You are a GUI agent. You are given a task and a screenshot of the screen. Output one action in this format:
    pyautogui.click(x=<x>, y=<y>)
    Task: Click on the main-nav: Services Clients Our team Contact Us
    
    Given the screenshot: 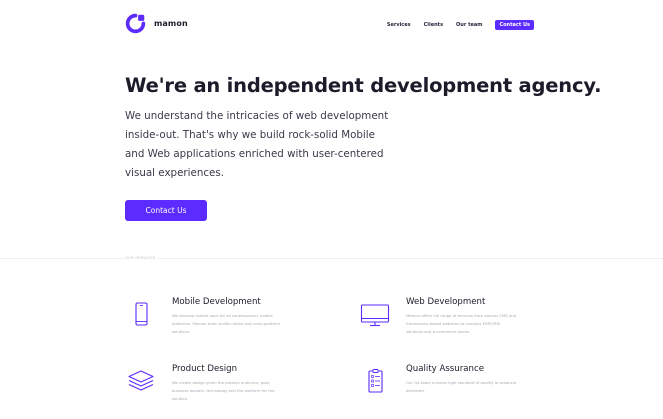 What is the action you would take?
    pyautogui.click(x=460, y=25)
    